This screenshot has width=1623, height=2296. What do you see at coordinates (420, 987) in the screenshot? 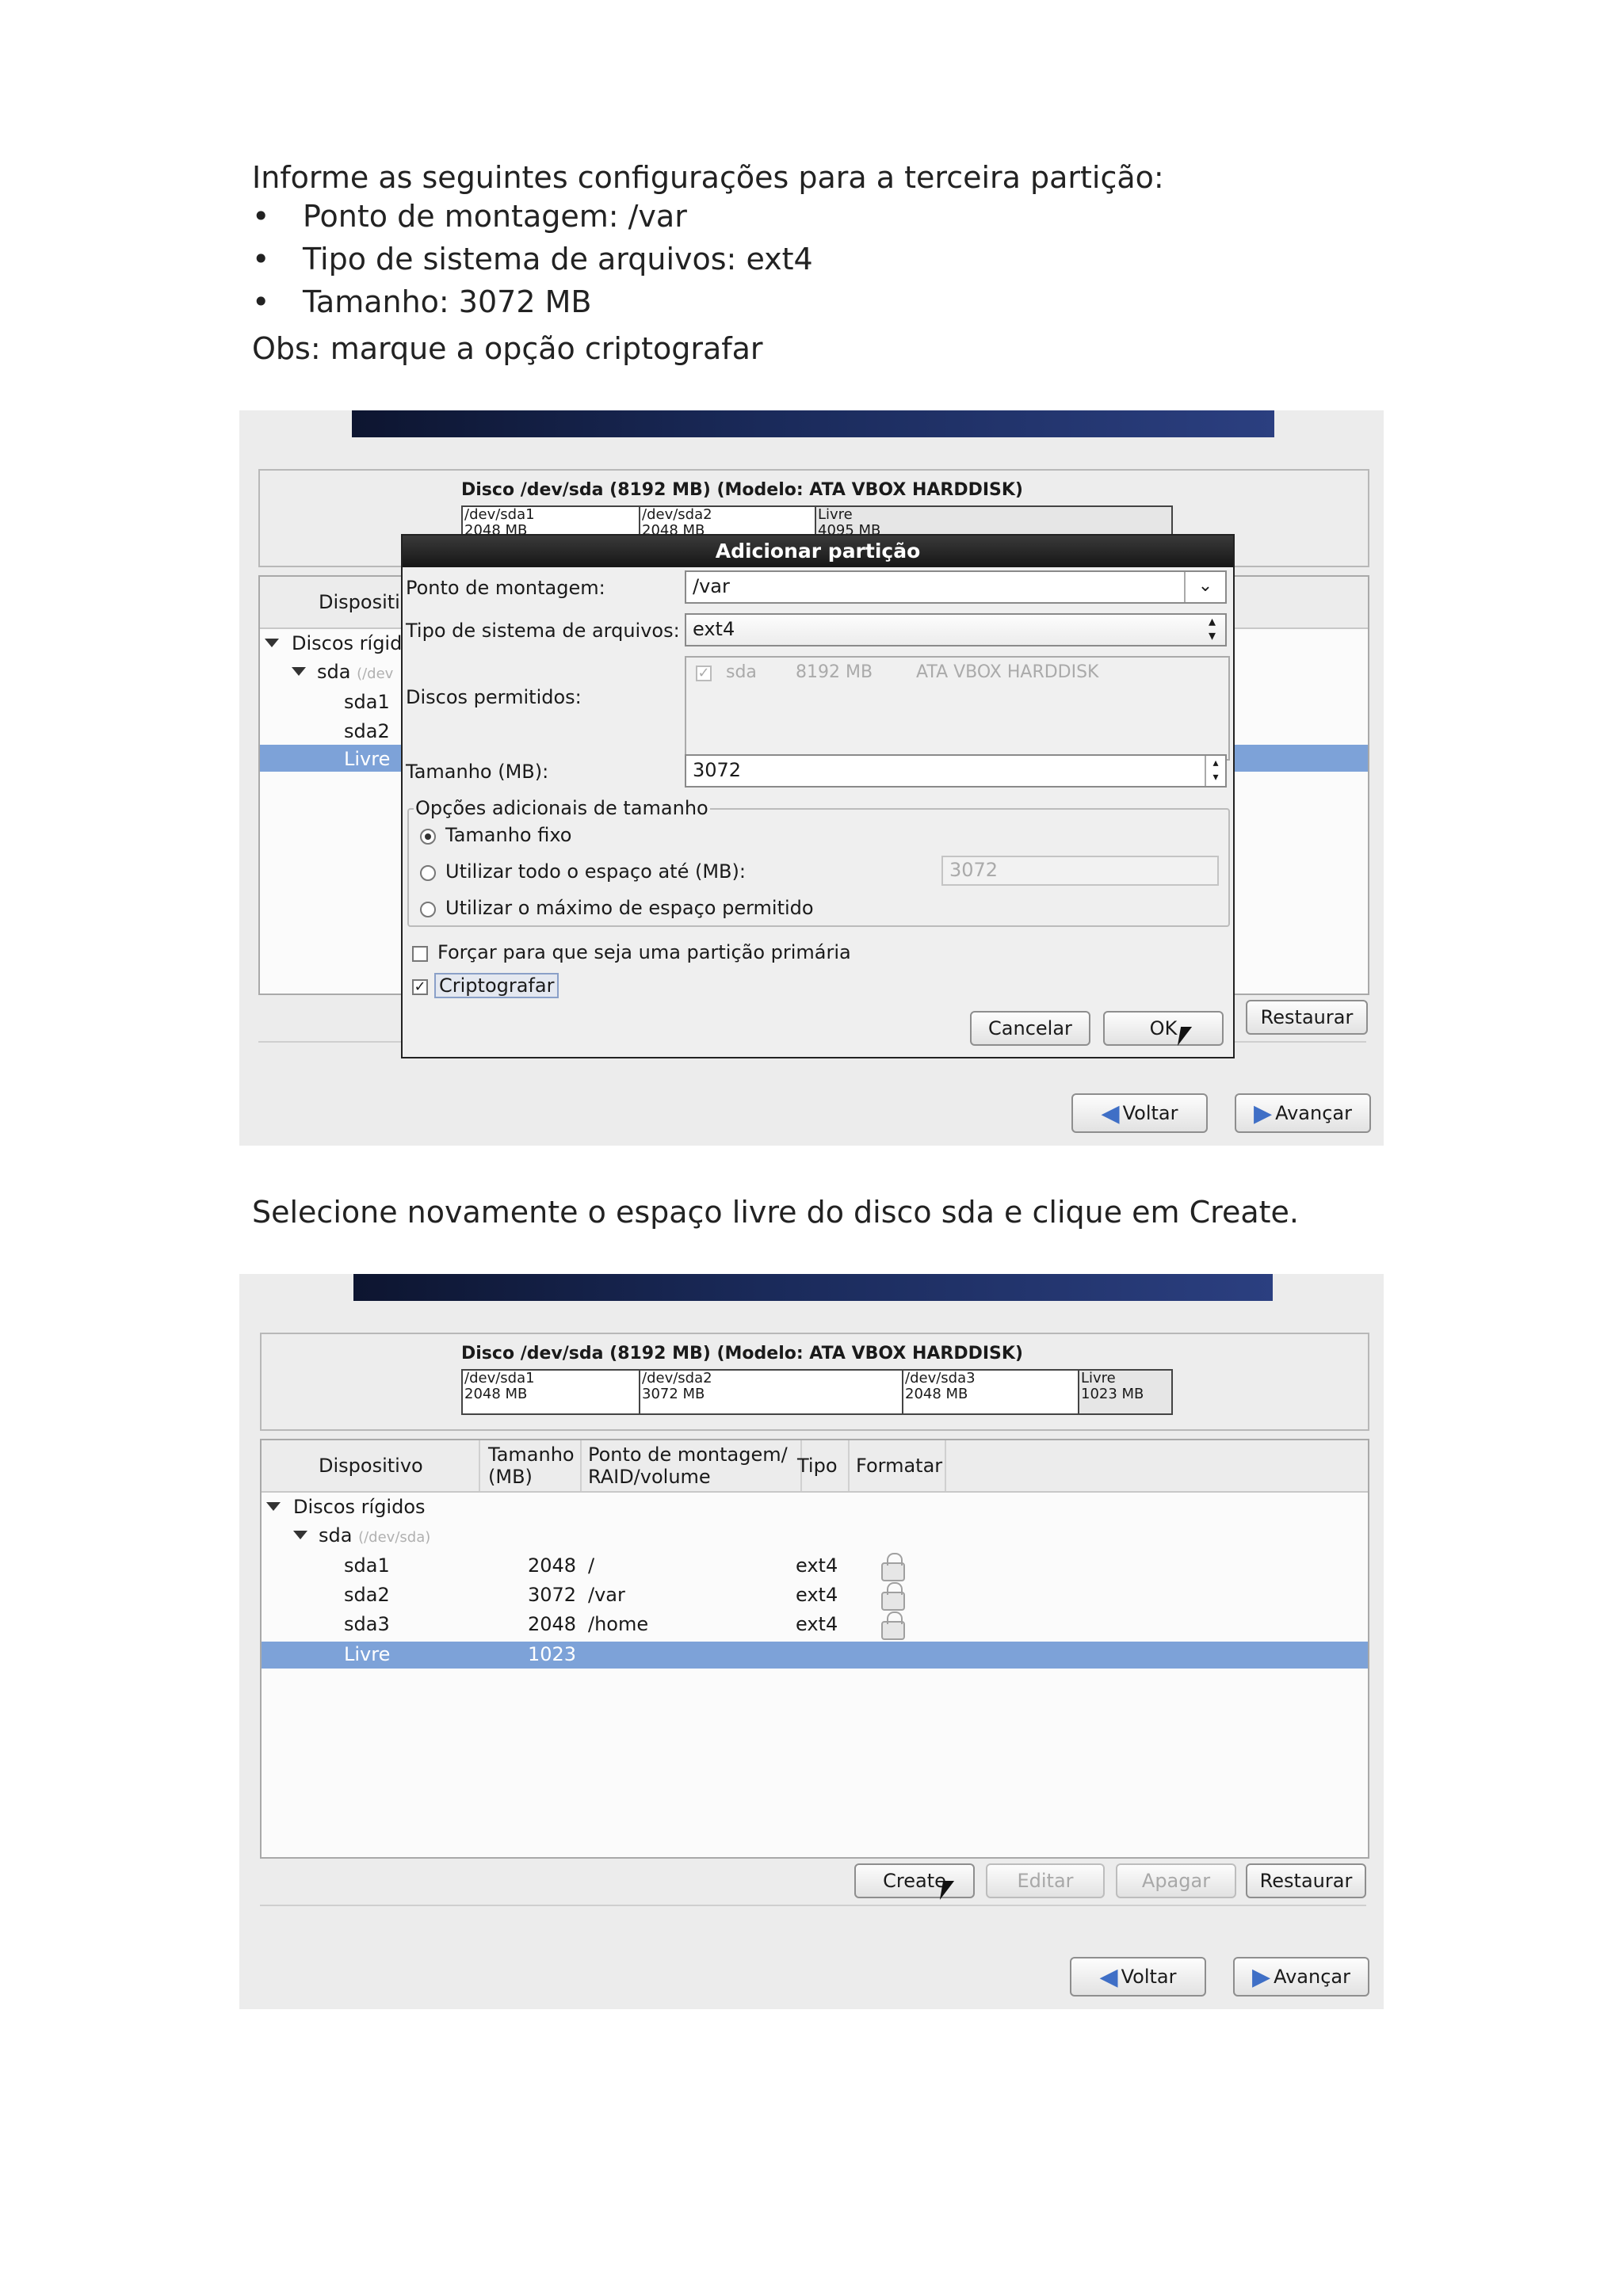
I see `encrypt-checkbox: ✓` at bounding box center [420, 987].